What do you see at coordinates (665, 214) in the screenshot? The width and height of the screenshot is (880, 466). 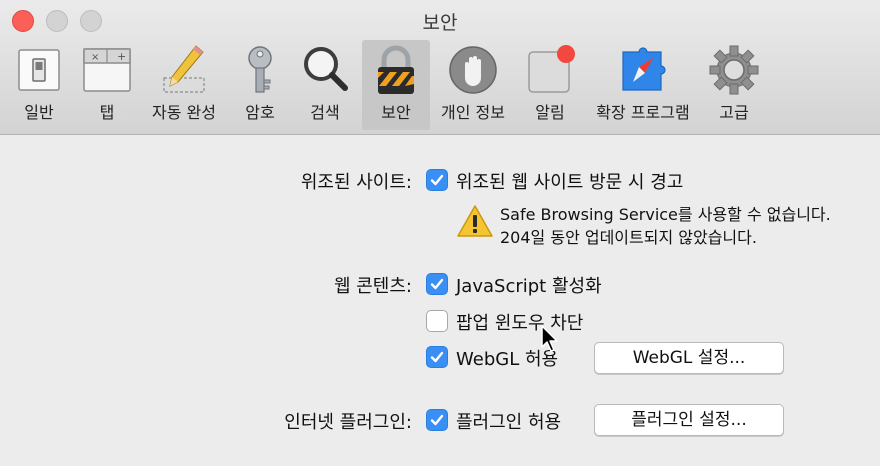 I see `safe-browsing-warning-line1: Safe Browsing Service를 사용할 수 없습니다.` at bounding box center [665, 214].